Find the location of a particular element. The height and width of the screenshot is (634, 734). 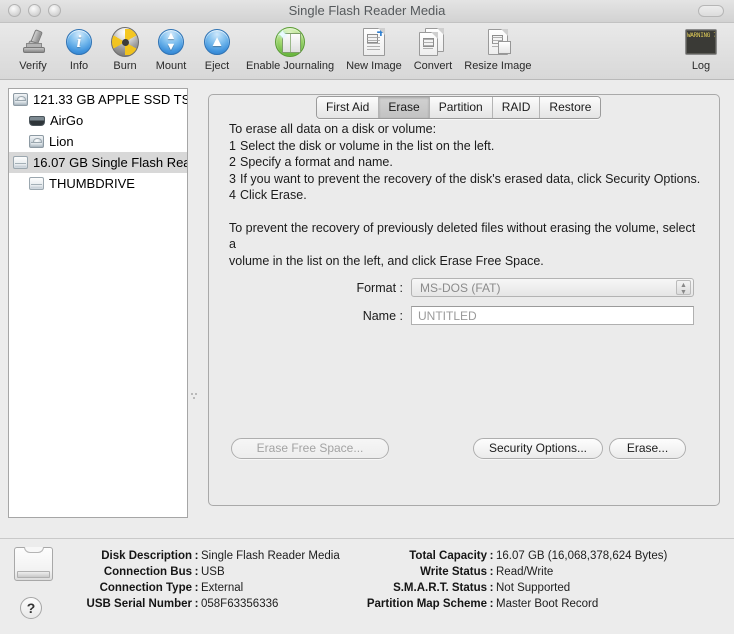

instructions-intro: To erase all data on a disk or volume: is located at coordinates (333, 129).